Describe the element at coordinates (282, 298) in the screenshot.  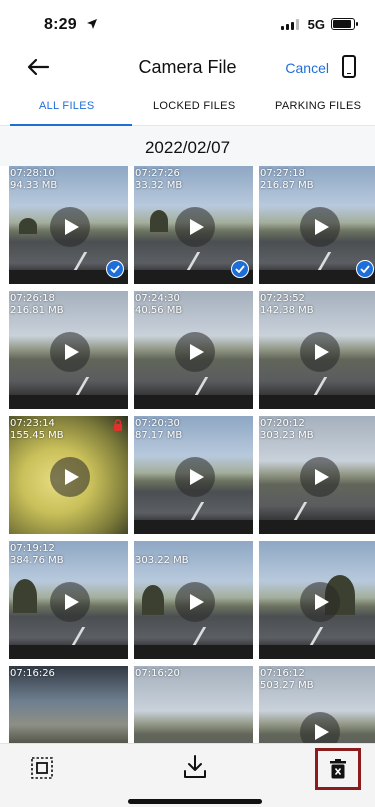
I see `video-timestamp: 07:23:52` at that location.